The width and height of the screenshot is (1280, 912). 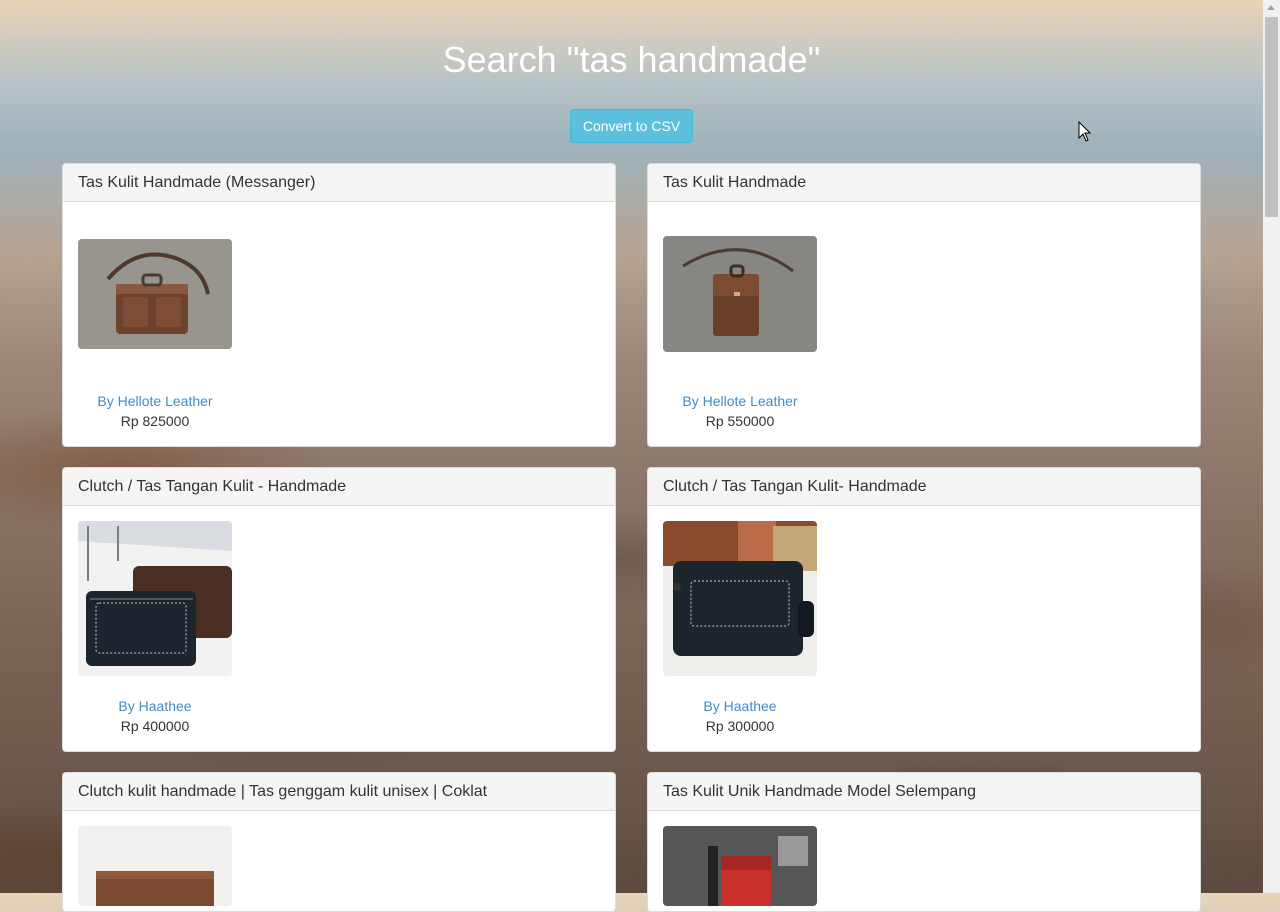 What do you see at coordinates (1085, 131) in the screenshot?
I see `mouse-cursor-icon` at bounding box center [1085, 131].